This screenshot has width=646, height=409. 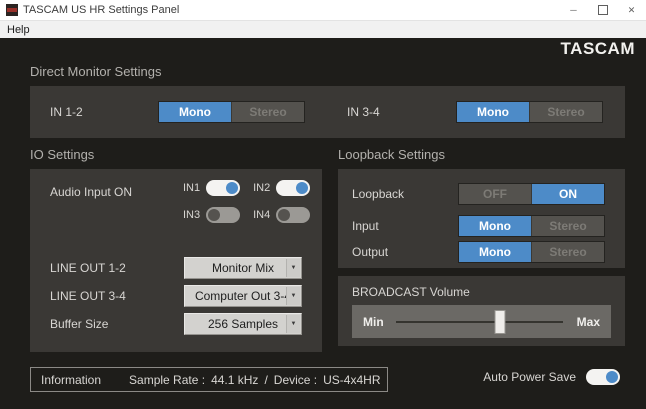 I want to click on maximize-icon, so click(x=602, y=10).